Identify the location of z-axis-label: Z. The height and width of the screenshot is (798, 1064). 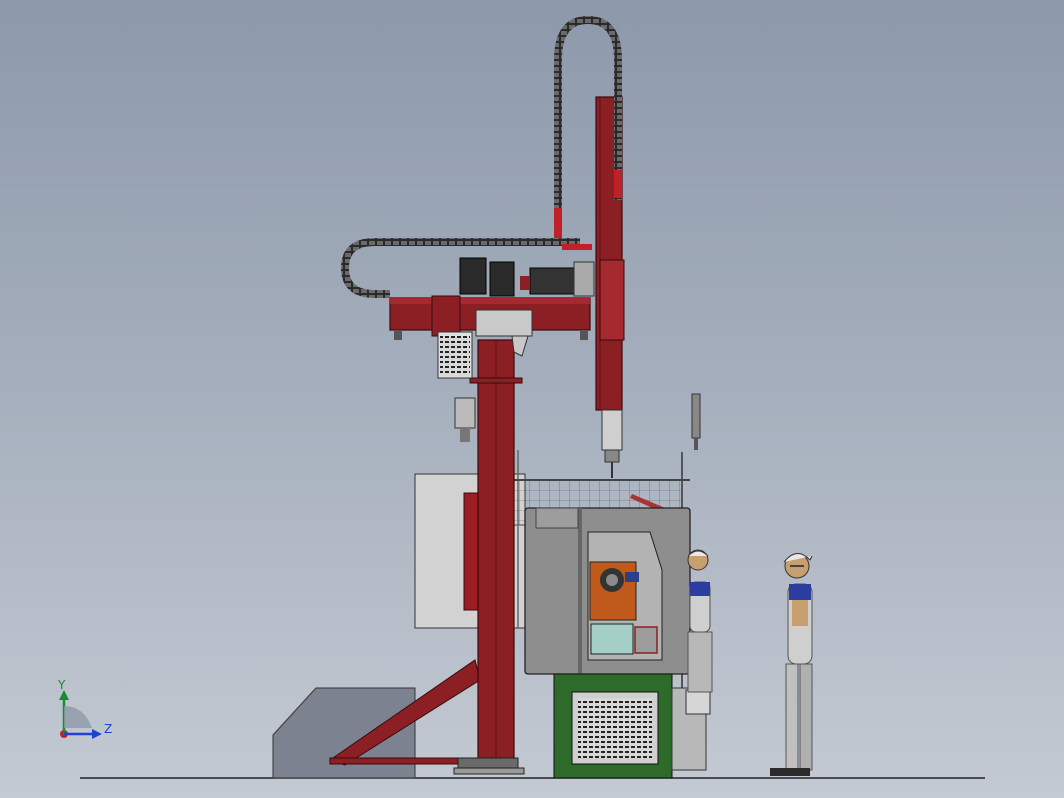
(108, 729).